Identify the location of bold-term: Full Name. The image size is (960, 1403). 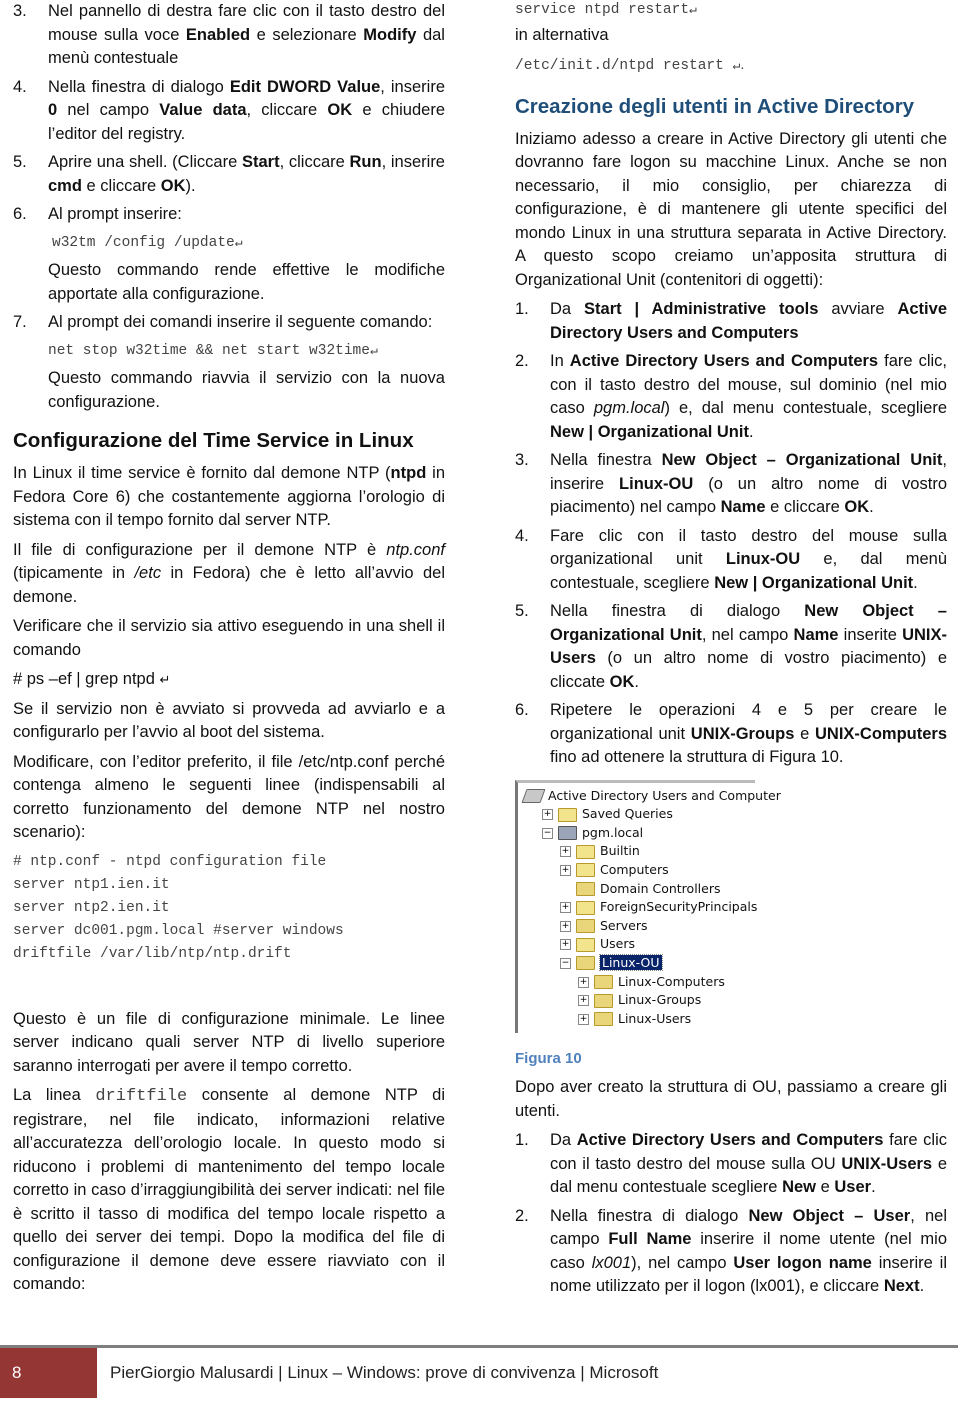
(650, 1239).